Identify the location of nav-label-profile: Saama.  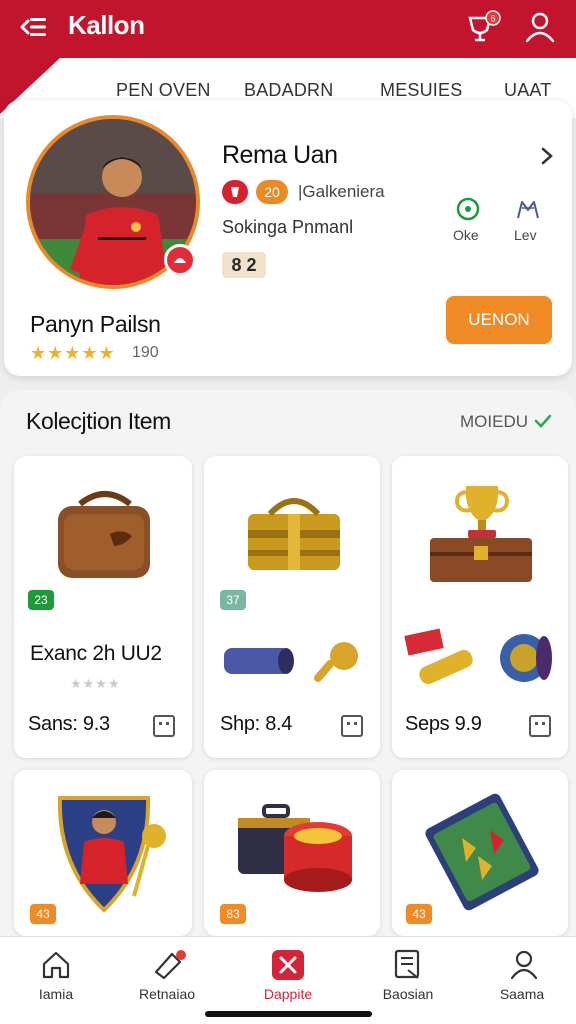
(522, 994).